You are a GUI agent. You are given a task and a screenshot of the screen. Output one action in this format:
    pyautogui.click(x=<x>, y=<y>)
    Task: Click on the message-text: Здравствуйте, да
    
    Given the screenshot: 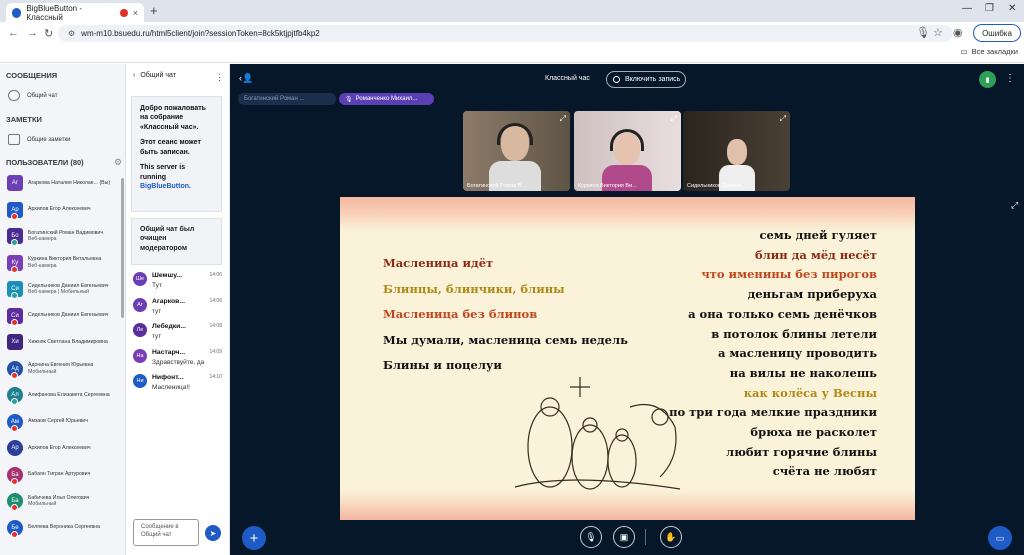 What is the action you would take?
    pyautogui.click(x=178, y=362)
    